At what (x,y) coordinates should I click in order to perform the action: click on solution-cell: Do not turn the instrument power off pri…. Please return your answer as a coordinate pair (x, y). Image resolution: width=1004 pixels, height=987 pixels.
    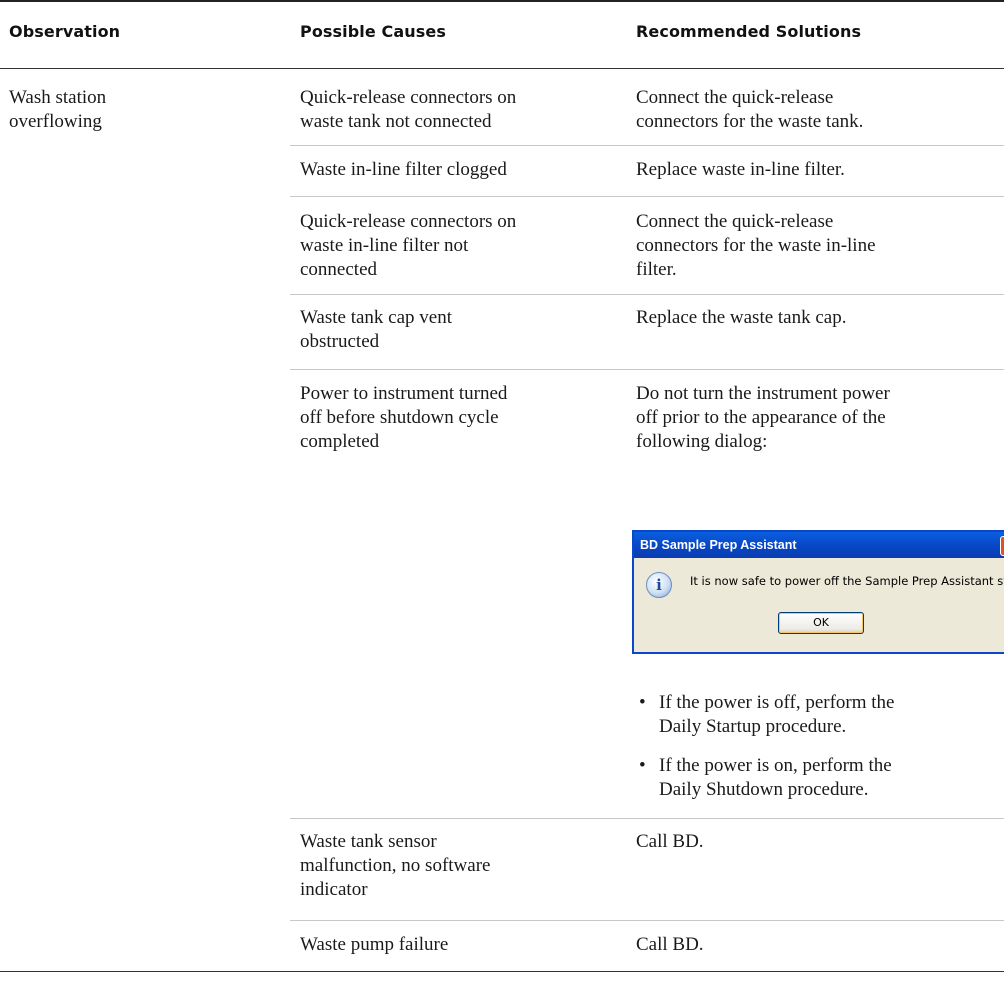
    Looking at the image, I should click on (816, 418).